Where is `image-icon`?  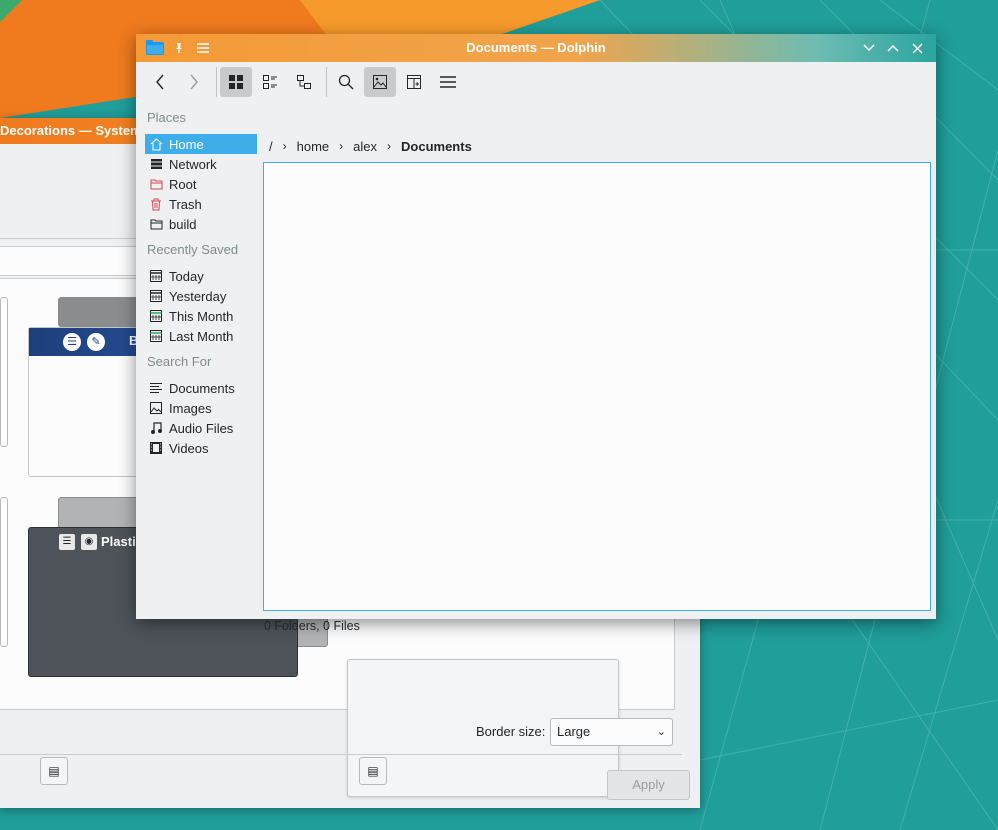 image-icon is located at coordinates (156, 408).